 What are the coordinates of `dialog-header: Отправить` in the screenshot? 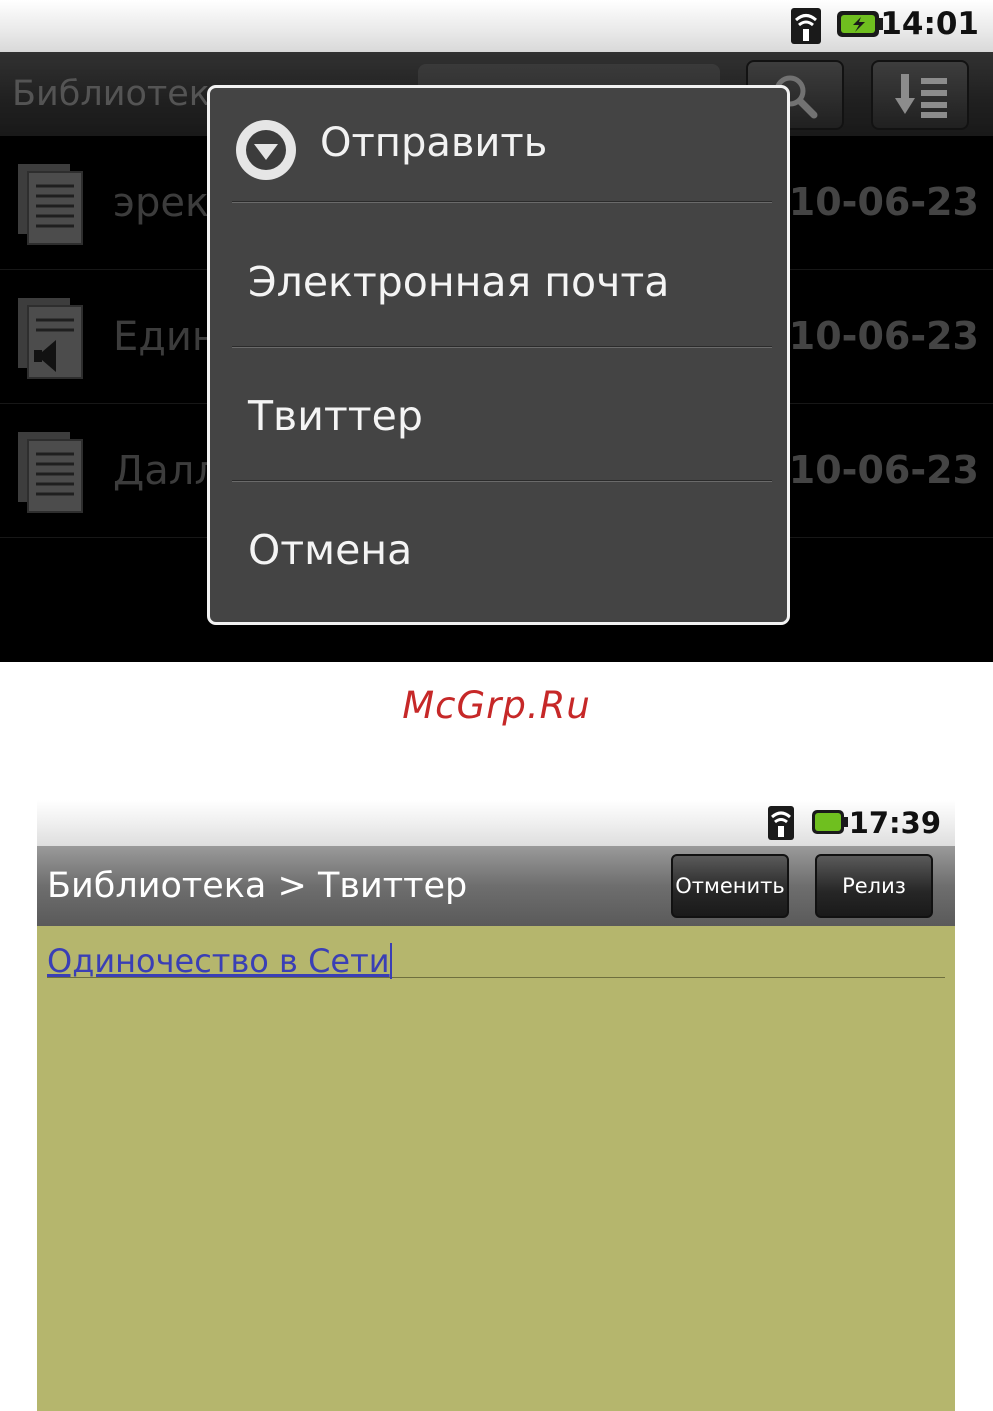 It's located at (498, 146).